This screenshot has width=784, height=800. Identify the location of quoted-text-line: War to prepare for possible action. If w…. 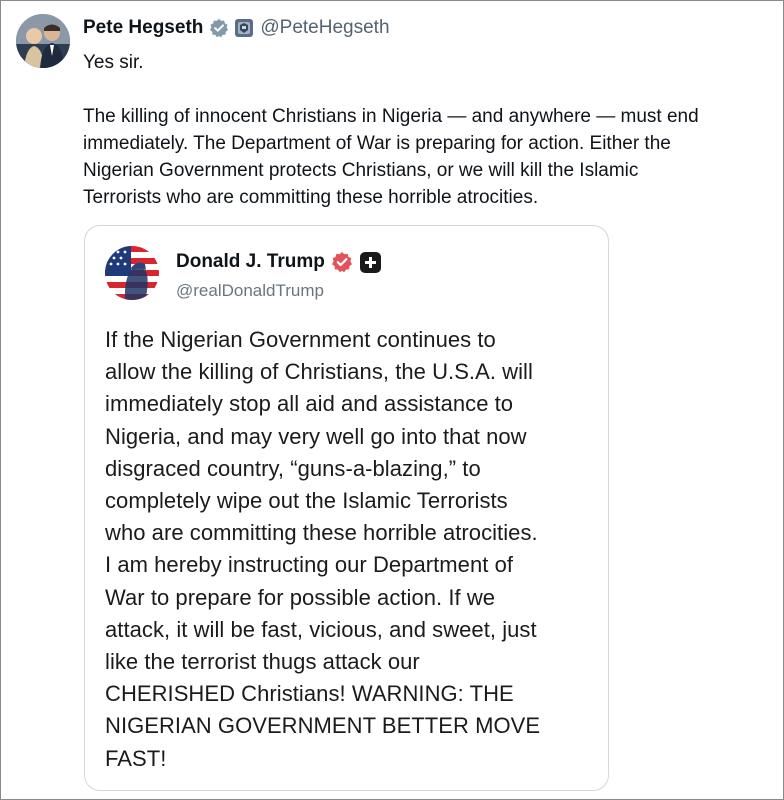
(300, 597).